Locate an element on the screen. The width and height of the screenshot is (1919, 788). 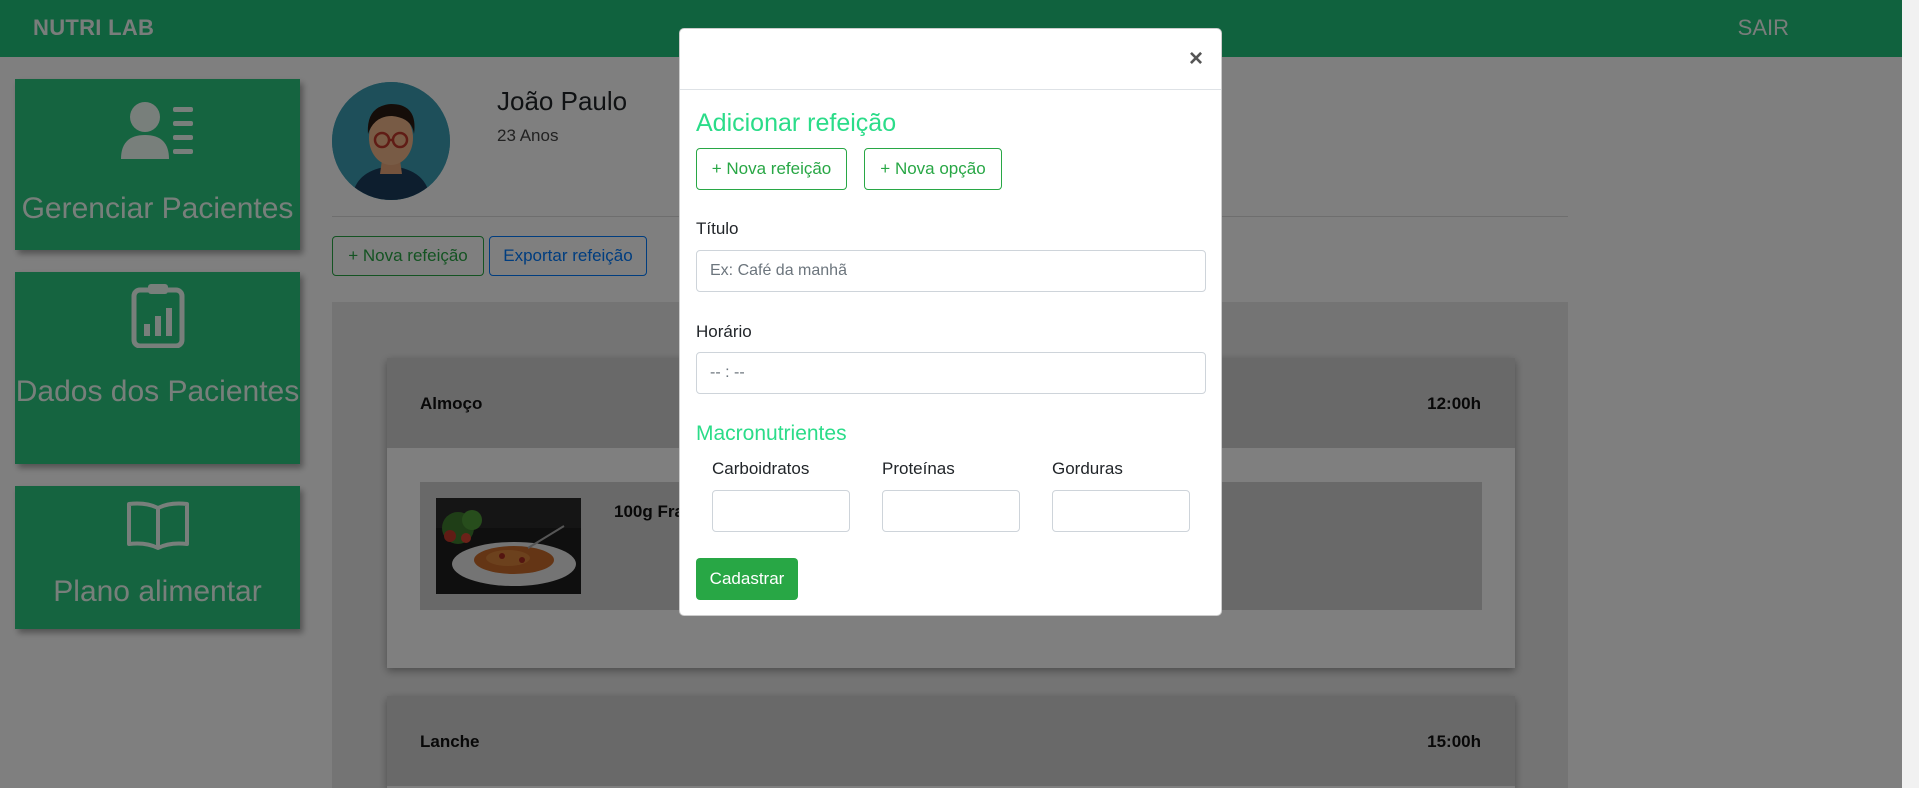
modal-new-meal-button: + Nova refeição is located at coordinates (771, 169).